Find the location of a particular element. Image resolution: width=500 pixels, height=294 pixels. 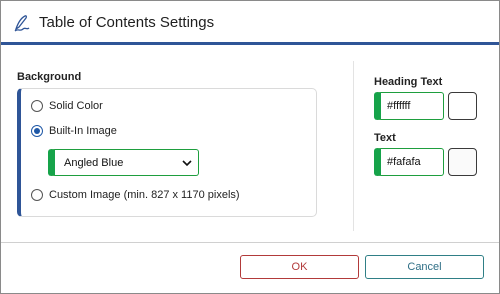

heading-text-label: Heading Text is located at coordinates (408, 82).